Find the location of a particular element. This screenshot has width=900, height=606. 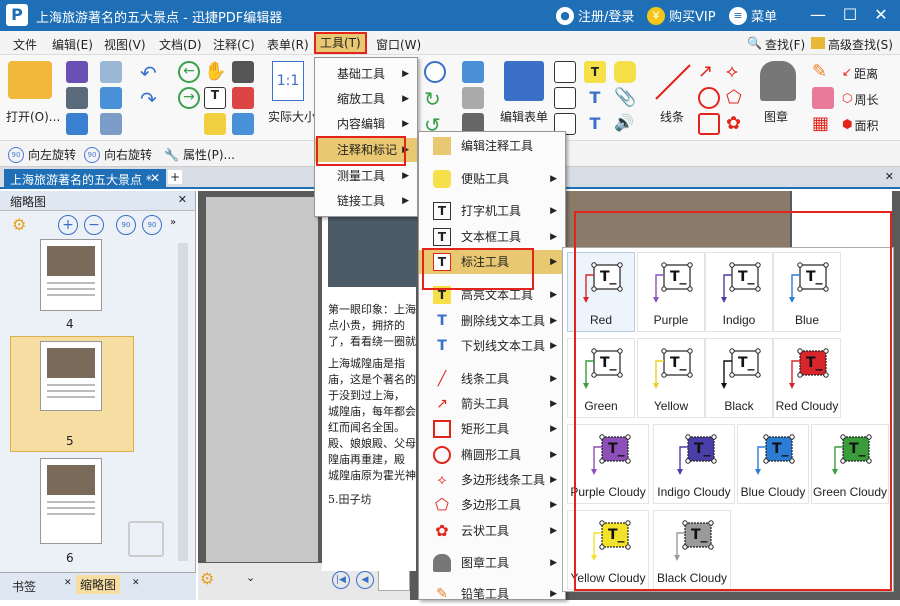

login-button: ● 注册/登录 is located at coordinates (595, 15).